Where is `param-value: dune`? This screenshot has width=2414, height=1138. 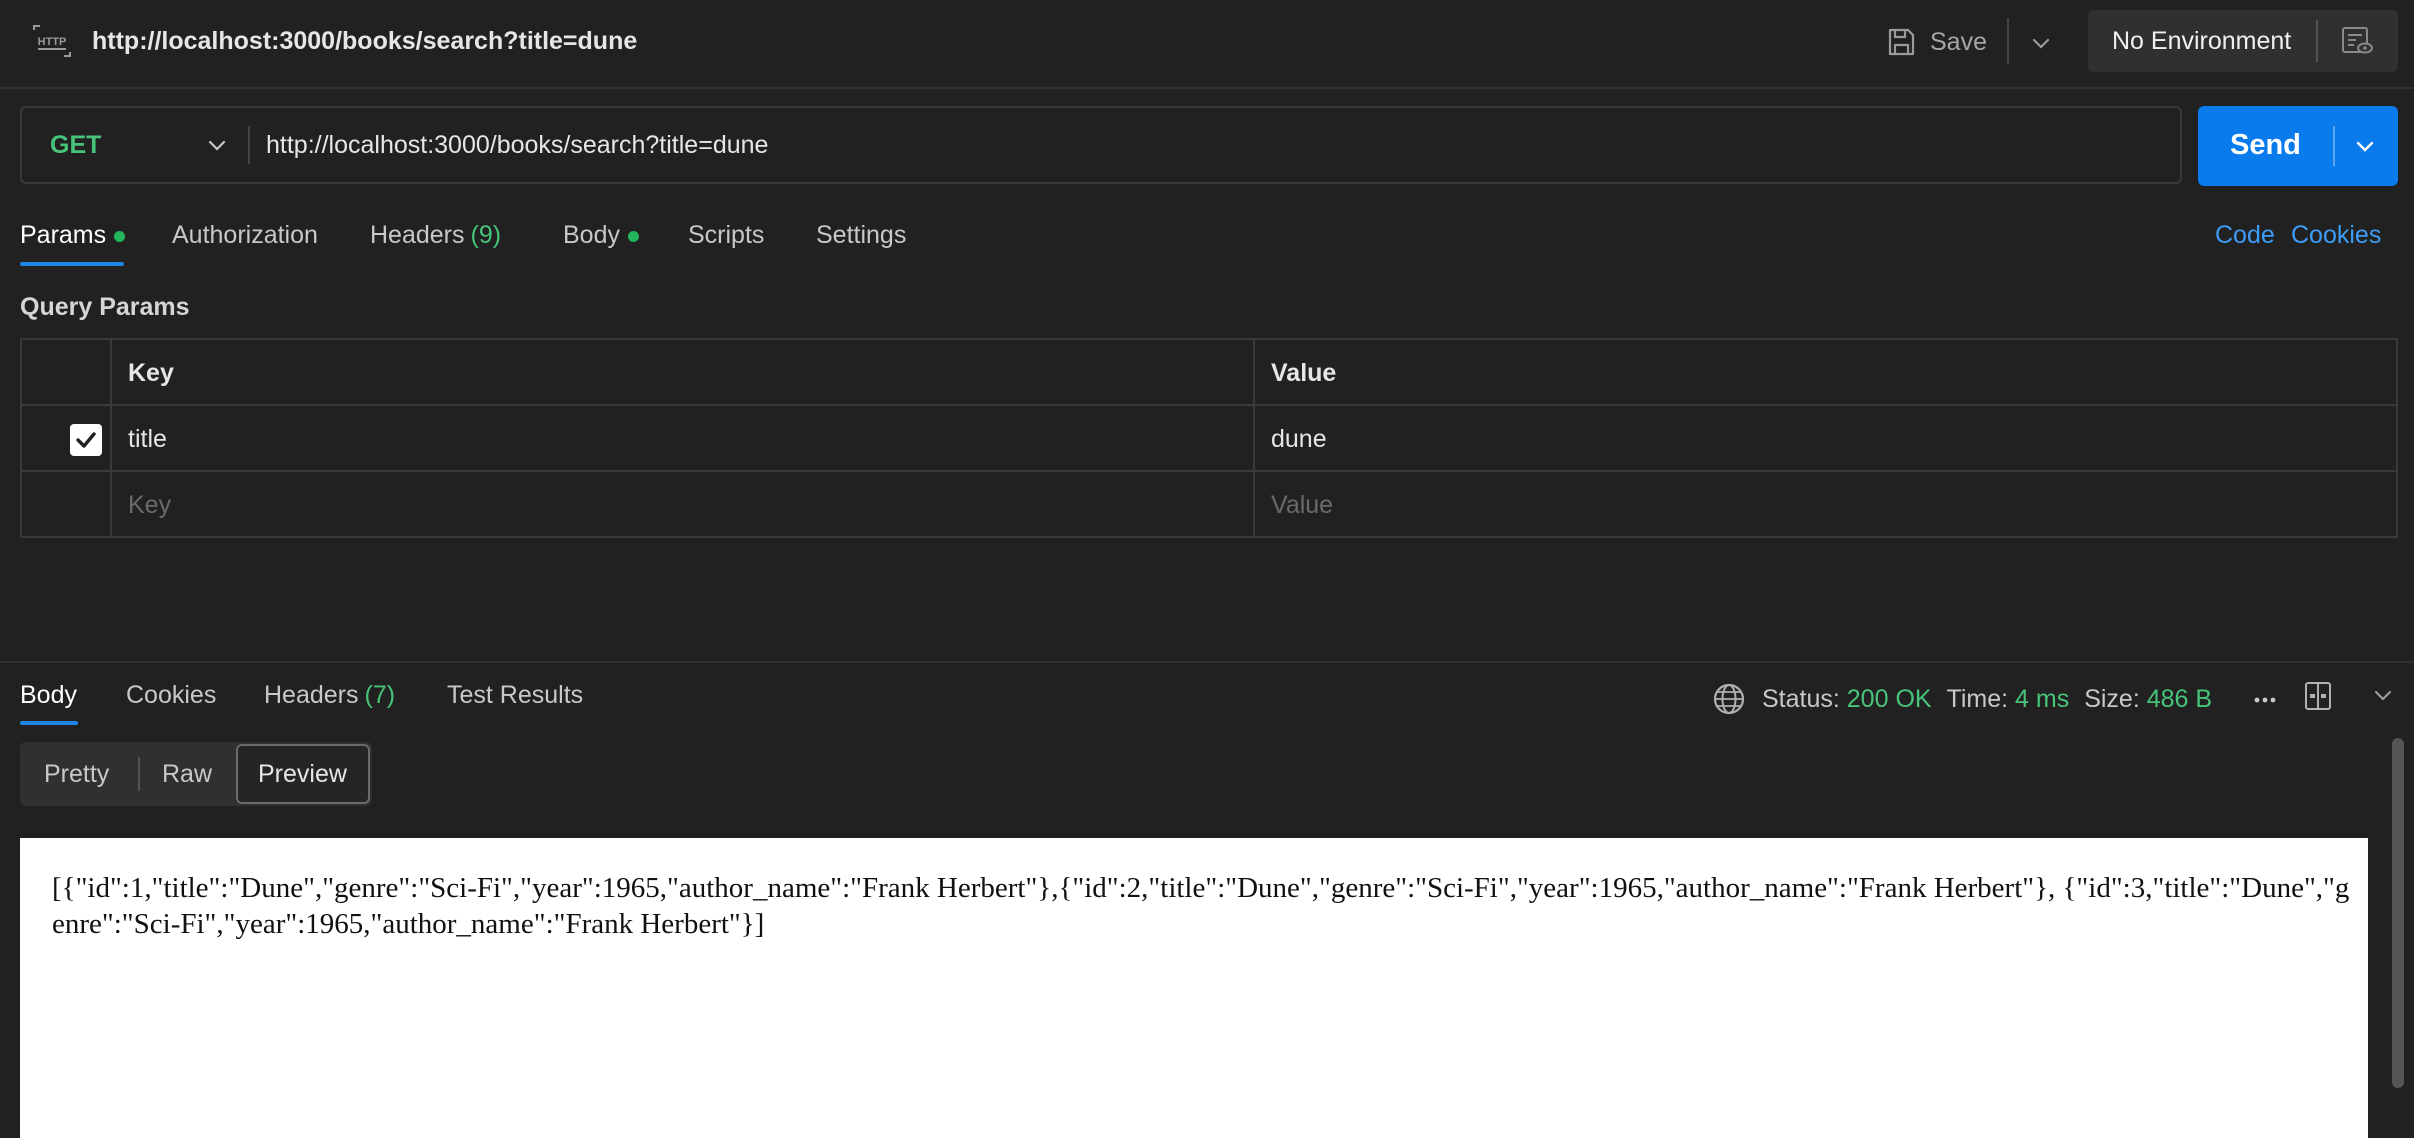
param-value: dune is located at coordinates (1299, 439).